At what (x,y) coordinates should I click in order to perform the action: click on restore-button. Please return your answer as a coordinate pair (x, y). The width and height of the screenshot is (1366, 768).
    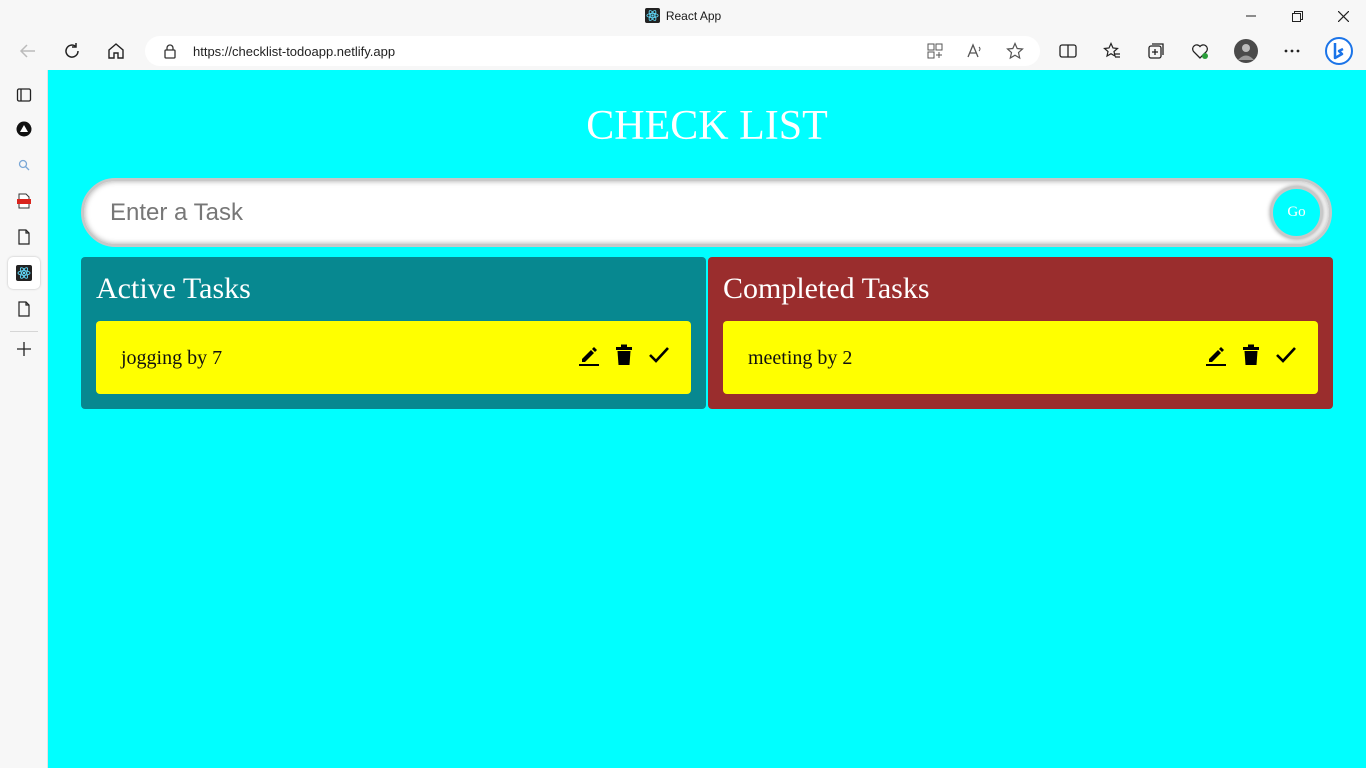
    Looking at the image, I should click on (1297, 16).